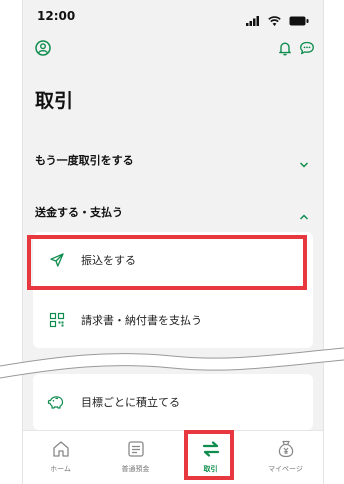 Image resolution: width=344 pixels, height=484 pixels. Describe the element at coordinates (252, 20) in the screenshot. I see `signal-icon` at that location.